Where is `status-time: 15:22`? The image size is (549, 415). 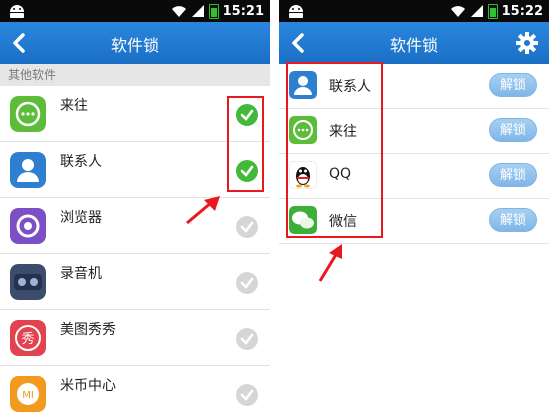
status-time: 15:22 is located at coordinates (522, 11).